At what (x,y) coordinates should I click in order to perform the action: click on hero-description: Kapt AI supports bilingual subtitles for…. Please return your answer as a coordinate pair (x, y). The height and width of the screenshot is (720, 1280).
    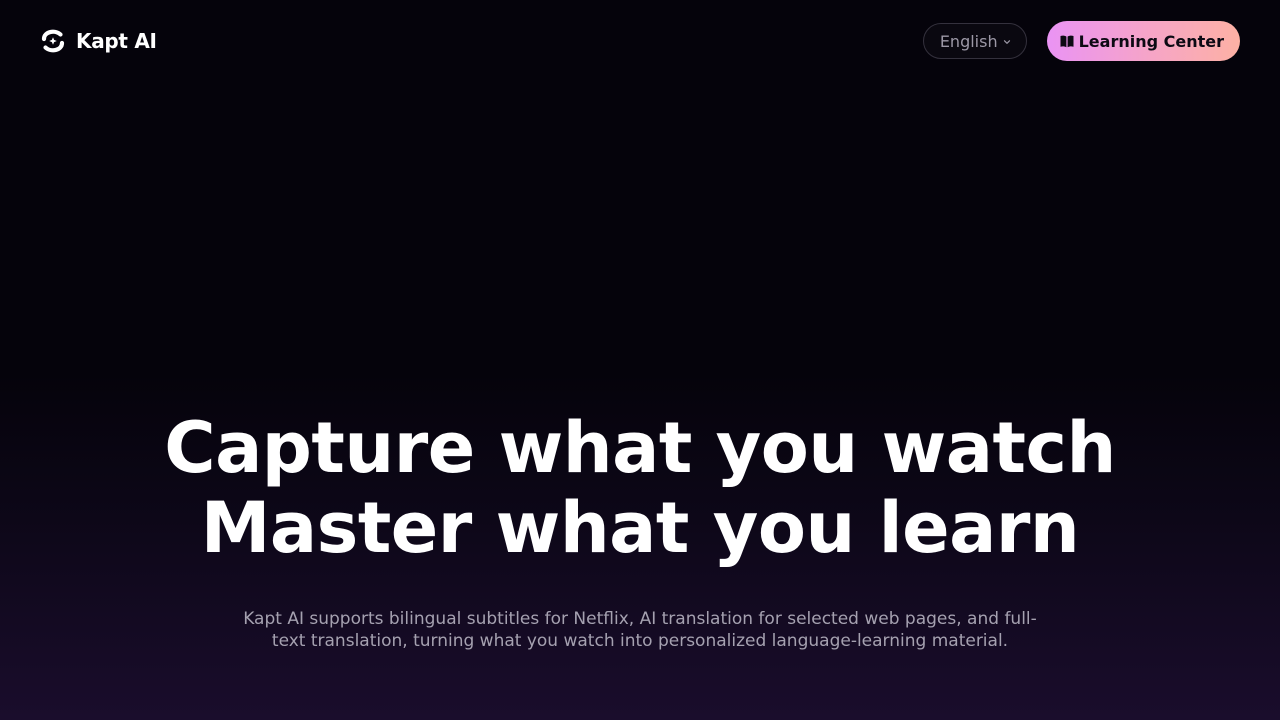
    Looking at the image, I should click on (640, 630).